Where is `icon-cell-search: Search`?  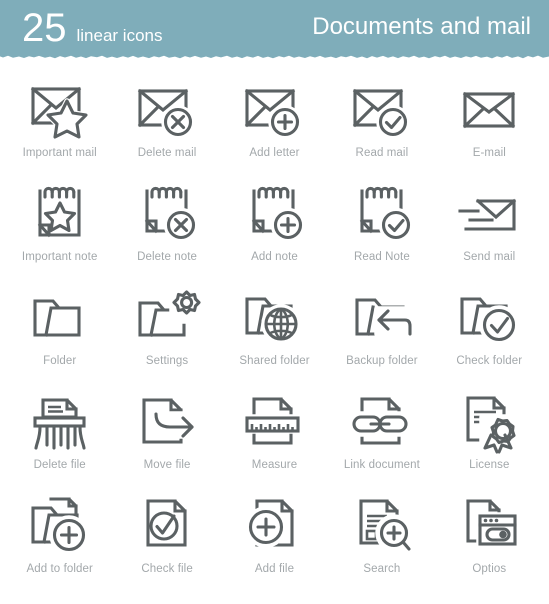 icon-cell-search: Search is located at coordinates (381, 544).